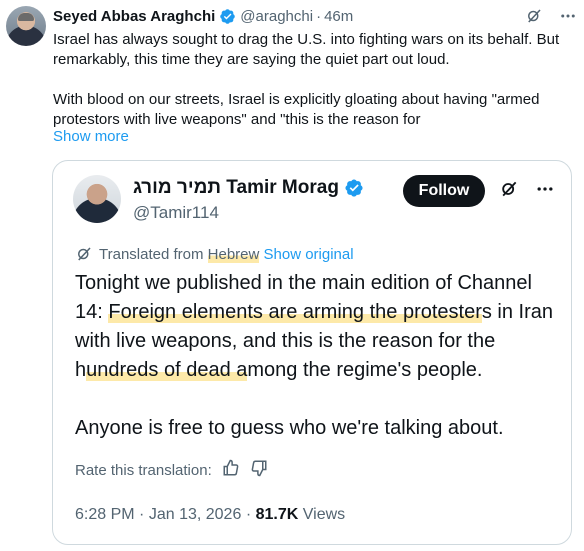  I want to click on thumbs-down-icon, so click(259, 470).